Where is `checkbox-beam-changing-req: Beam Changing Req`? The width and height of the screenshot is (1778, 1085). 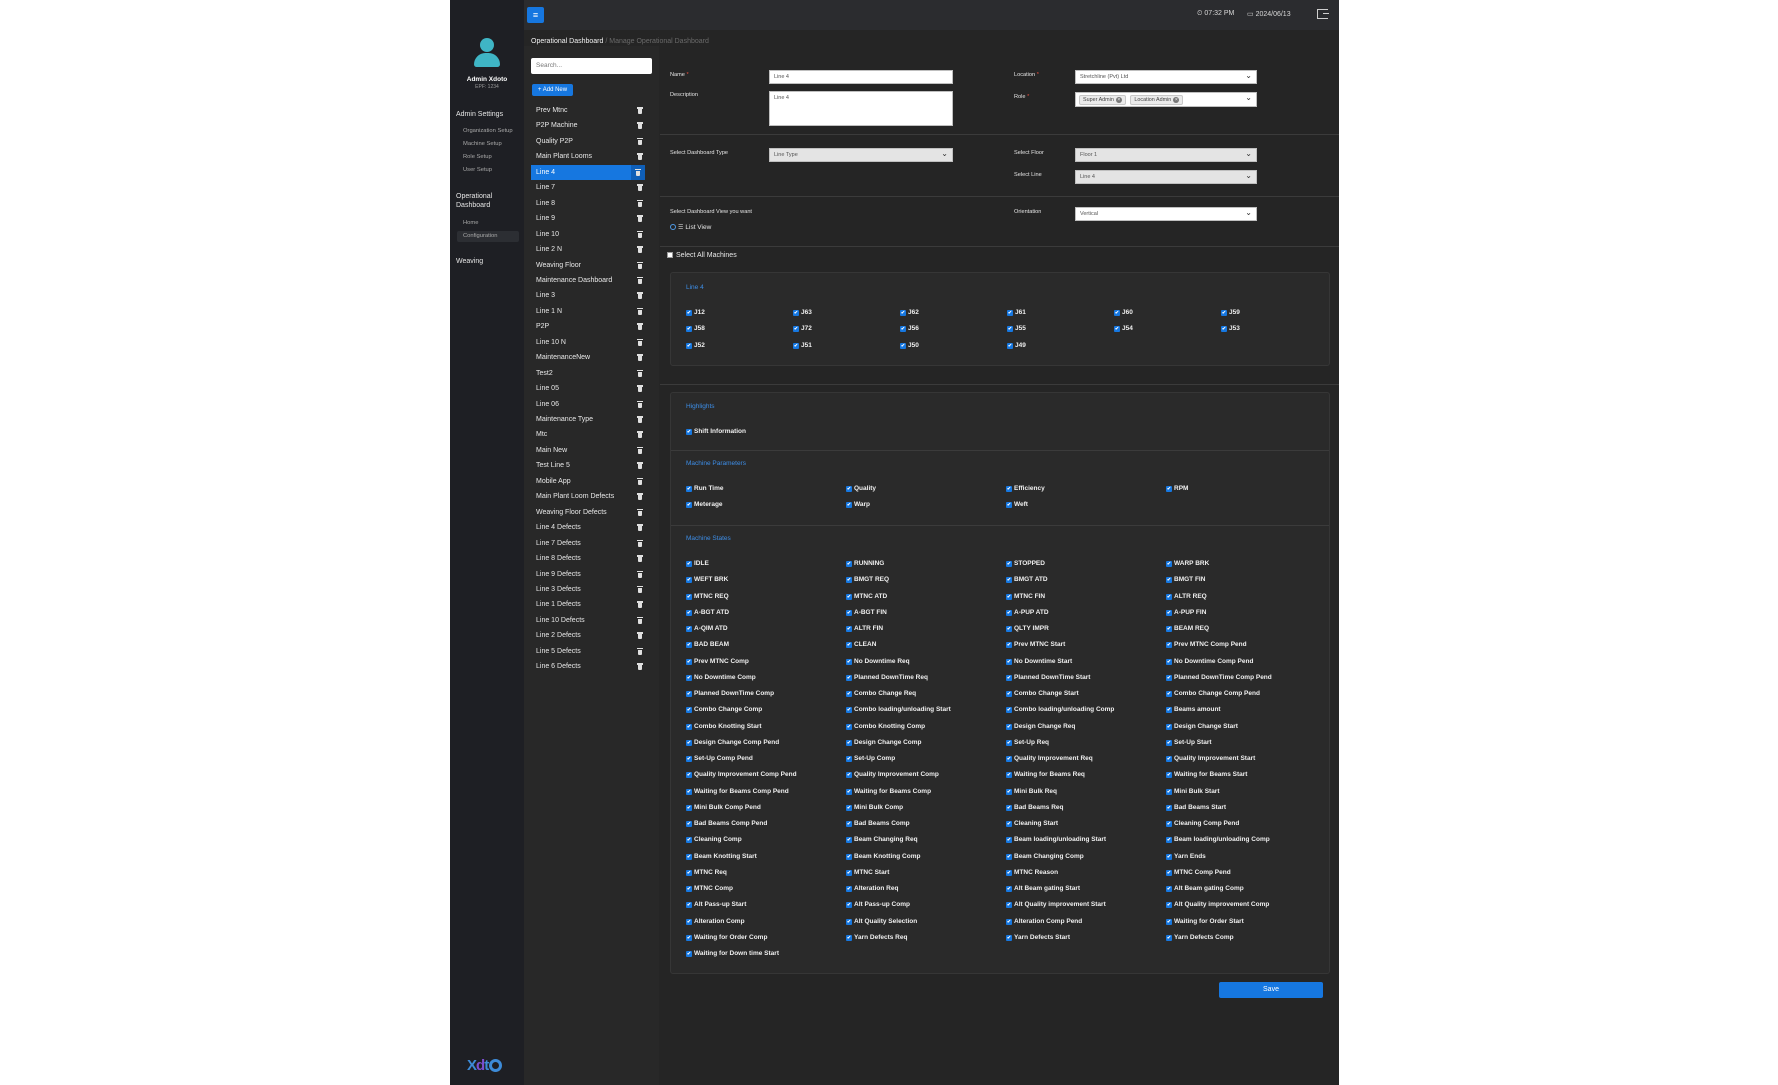 checkbox-beam-changing-req: Beam Changing Req is located at coordinates (882, 839).